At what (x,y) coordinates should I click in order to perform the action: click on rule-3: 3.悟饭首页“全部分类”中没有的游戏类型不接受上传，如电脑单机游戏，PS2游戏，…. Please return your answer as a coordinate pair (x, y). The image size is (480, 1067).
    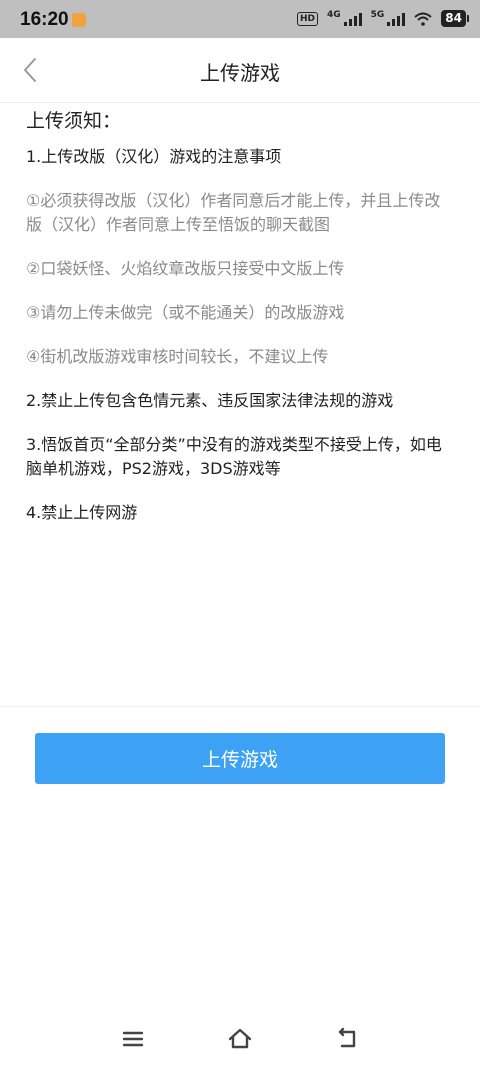
    Looking at the image, I should click on (234, 456).